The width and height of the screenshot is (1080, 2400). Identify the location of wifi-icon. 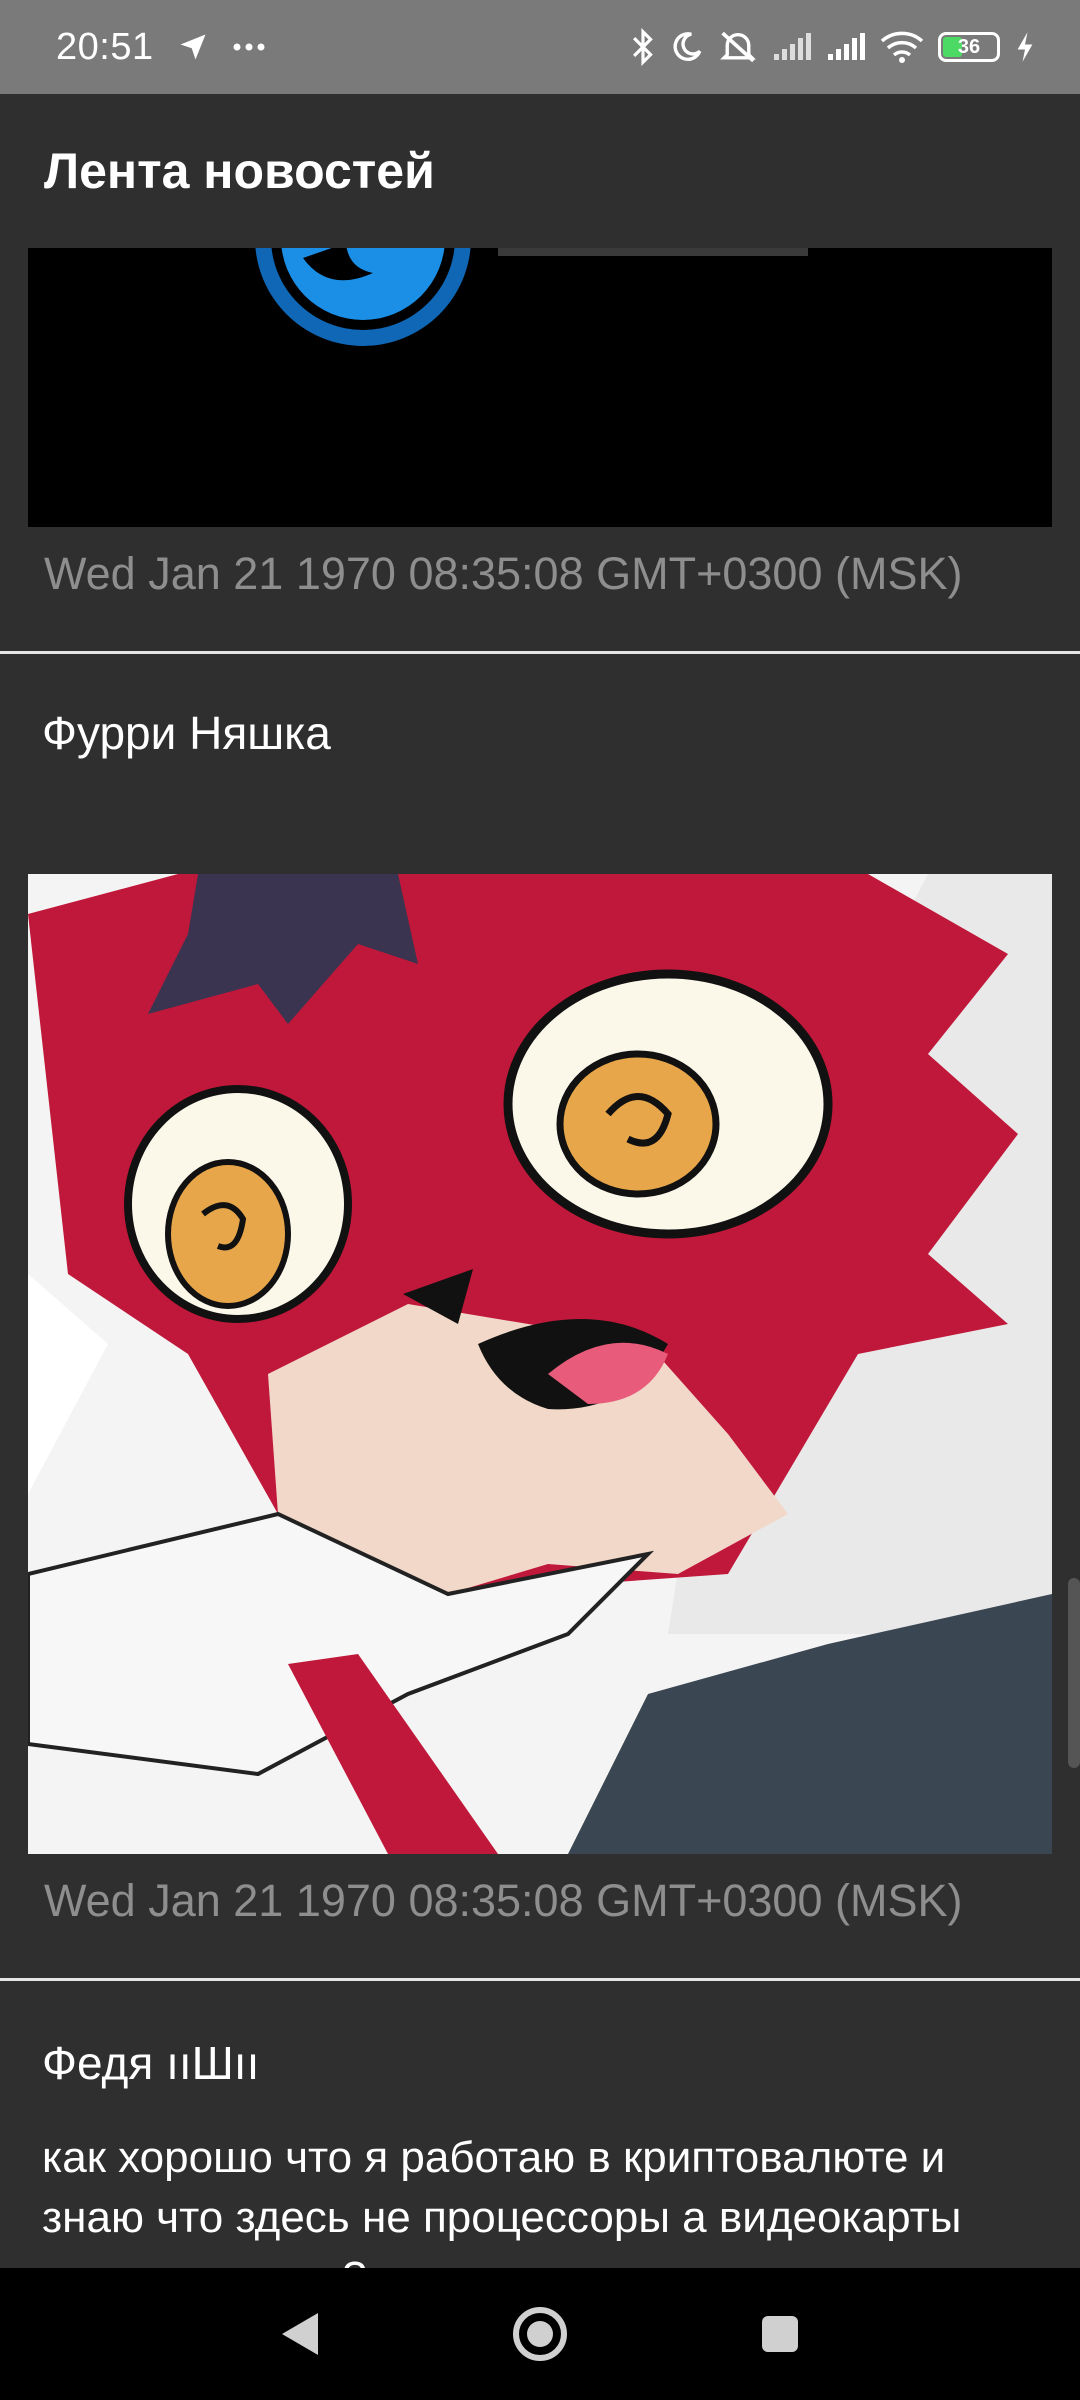
(902, 47).